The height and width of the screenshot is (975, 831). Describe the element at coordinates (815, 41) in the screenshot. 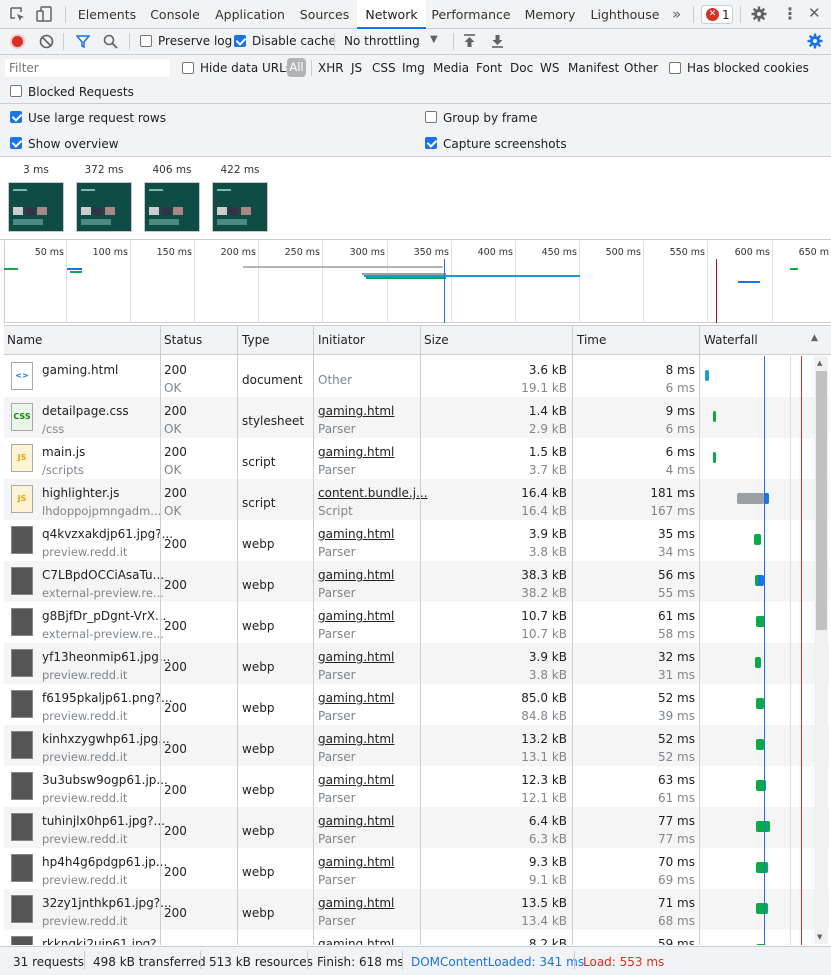

I see `network-settings-gear-icon` at that location.